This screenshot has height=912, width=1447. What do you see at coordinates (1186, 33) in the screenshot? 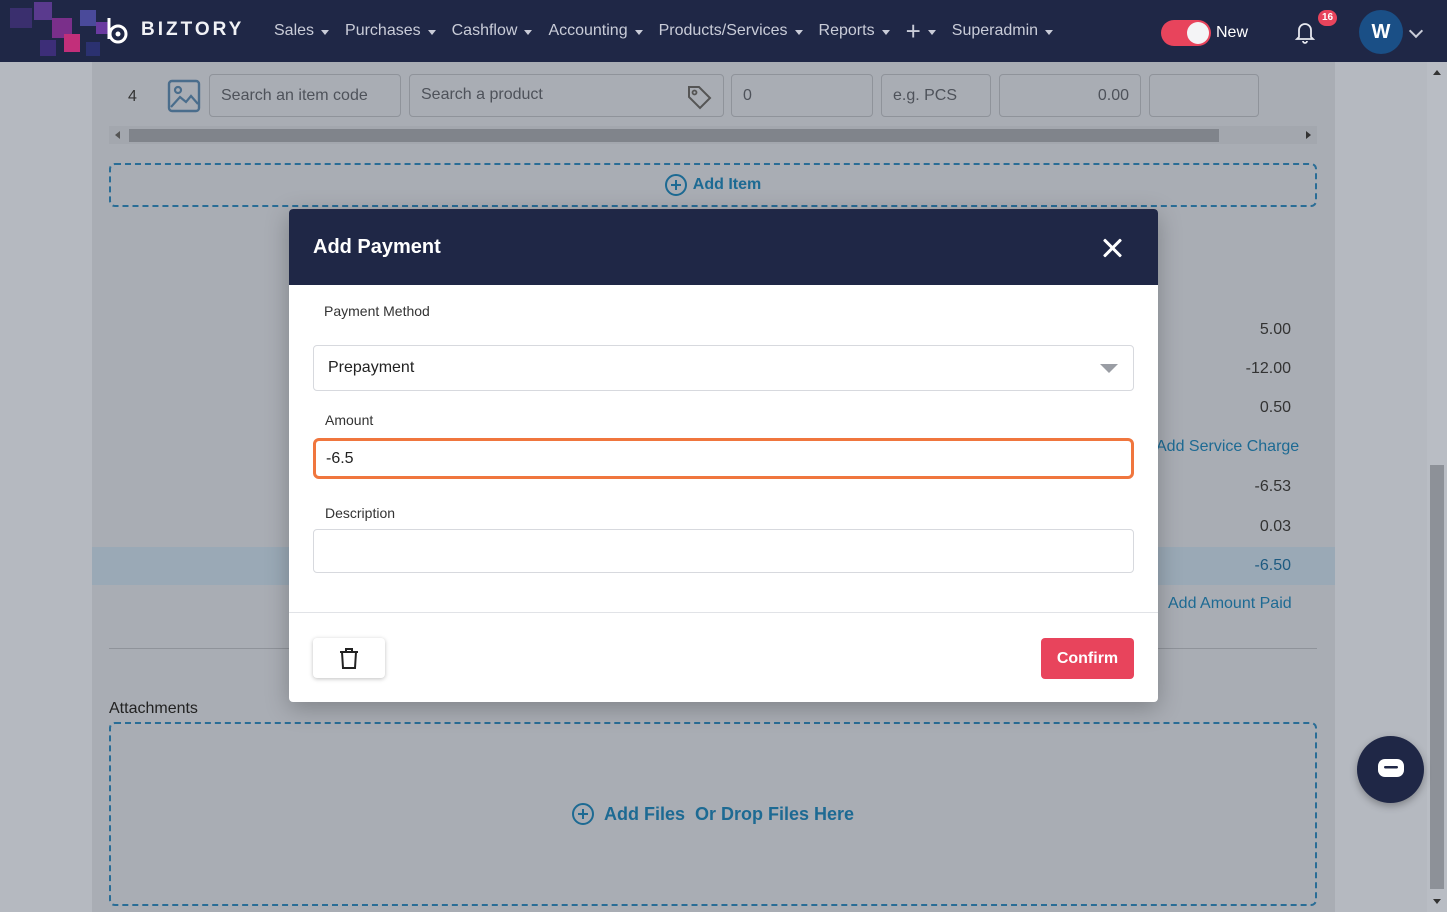
I see `new-ui-toggle` at bounding box center [1186, 33].